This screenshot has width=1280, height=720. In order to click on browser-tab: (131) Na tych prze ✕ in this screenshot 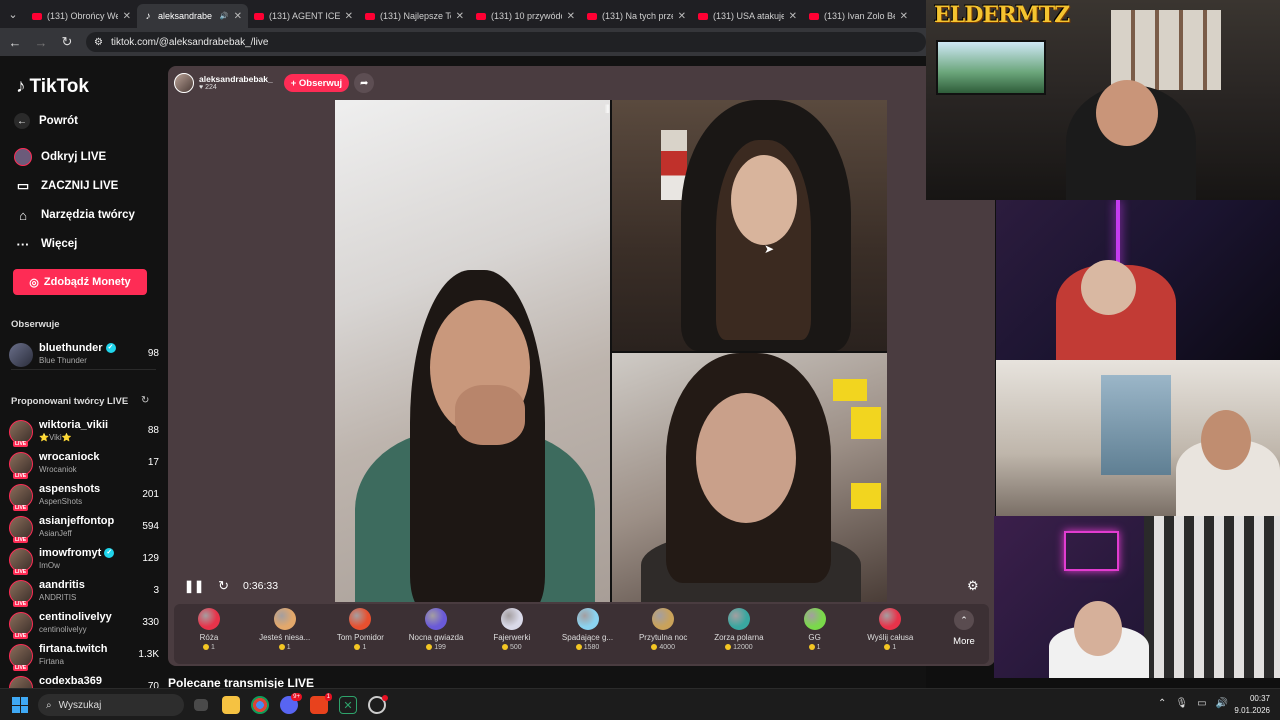, I will do `click(636, 16)`.